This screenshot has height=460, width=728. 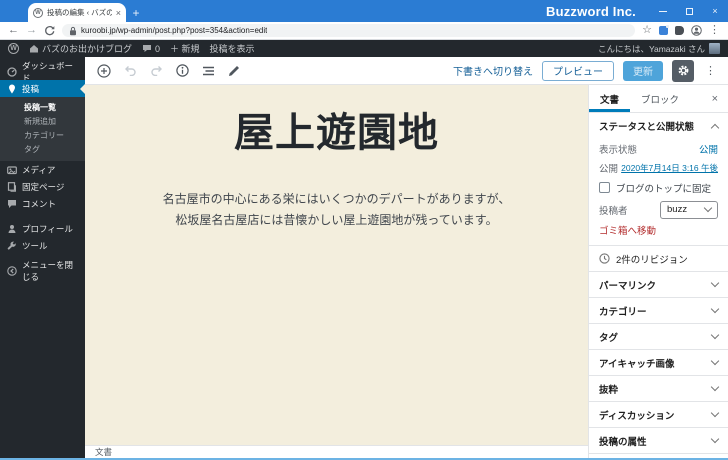 I want to click on posts-submenu: 投稿一覧 新規追加 カテゴリー タグ, so click(x=42, y=129).